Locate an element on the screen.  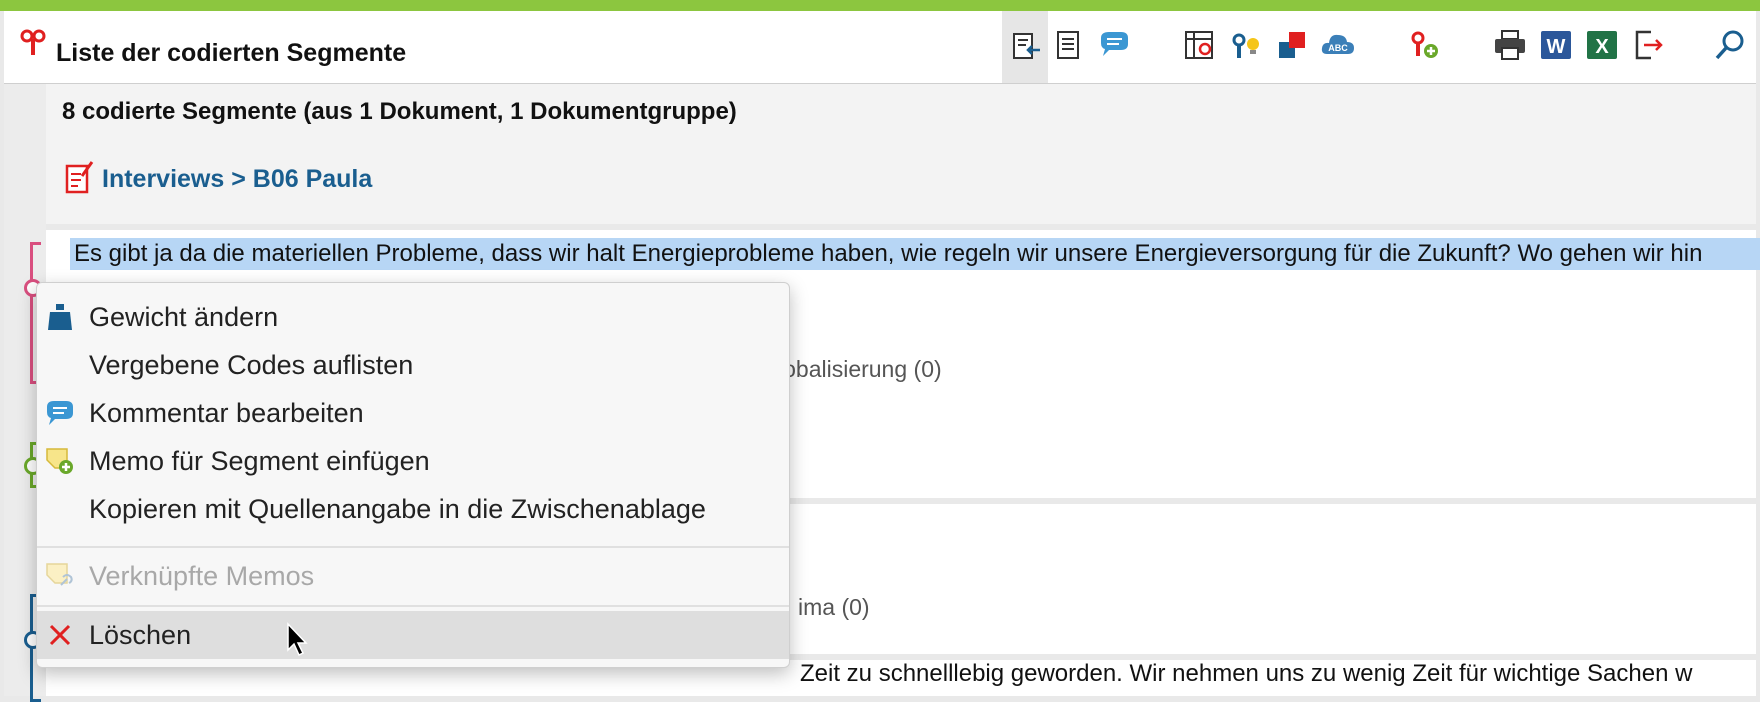
svg-text: W is located at coordinates (1556, 47).